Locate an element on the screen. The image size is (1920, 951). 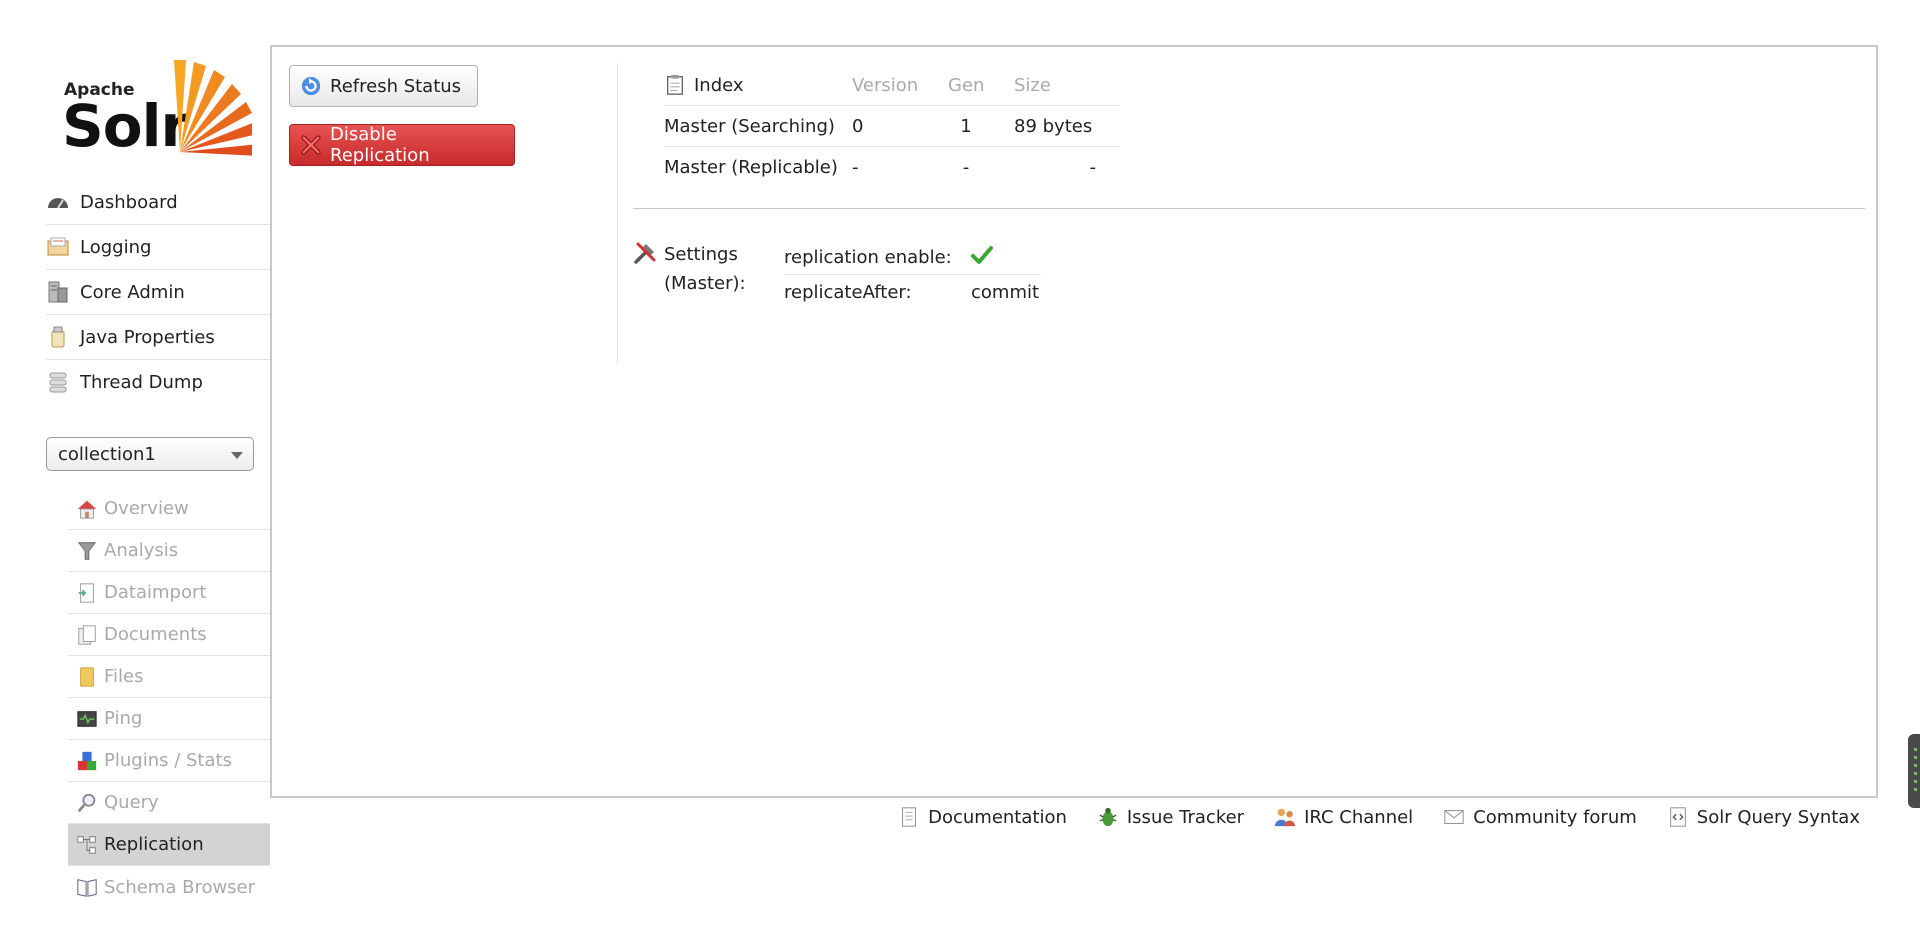
settings-label-text: Settings (Master): is located at coordinates (719, 269).